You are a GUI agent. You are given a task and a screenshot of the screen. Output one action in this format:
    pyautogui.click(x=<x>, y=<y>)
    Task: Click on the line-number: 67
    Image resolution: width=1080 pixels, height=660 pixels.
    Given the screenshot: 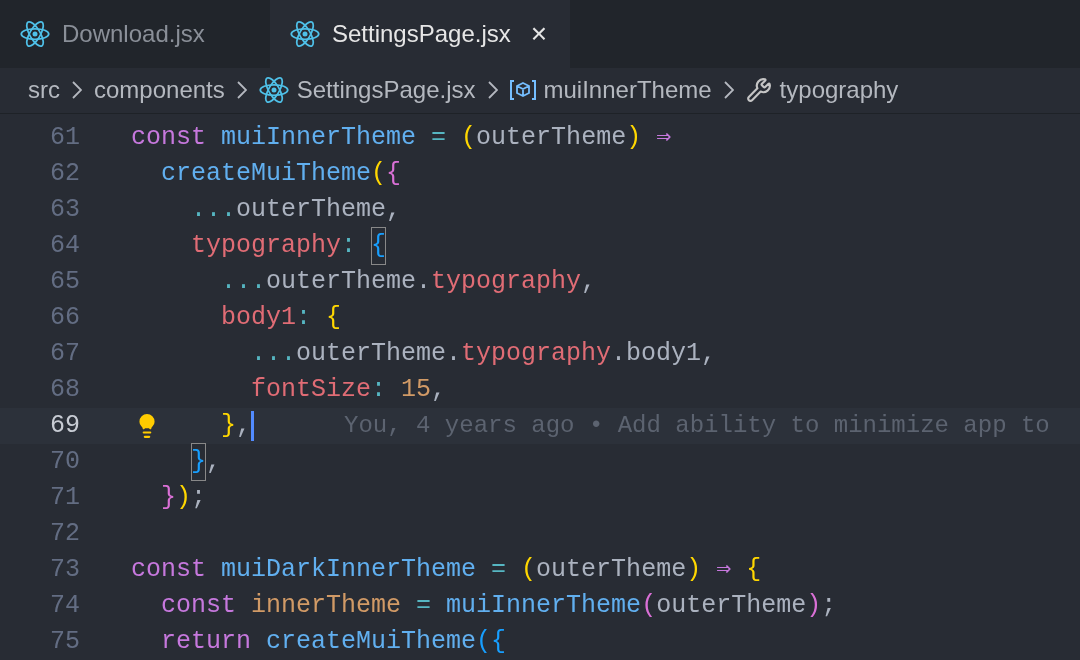 What is the action you would take?
    pyautogui.click(x=64, y=354)
    